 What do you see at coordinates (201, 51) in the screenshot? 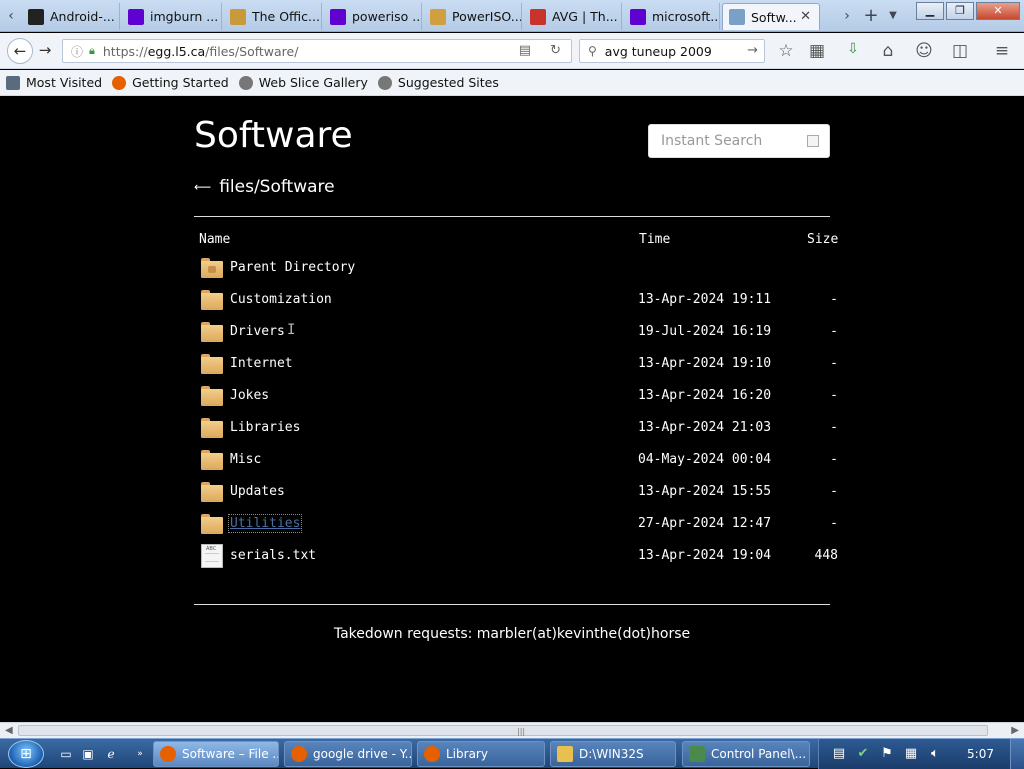
I see `url-text: https://egg.l5.ca/files/Software/` at bounding box center [201, 51].